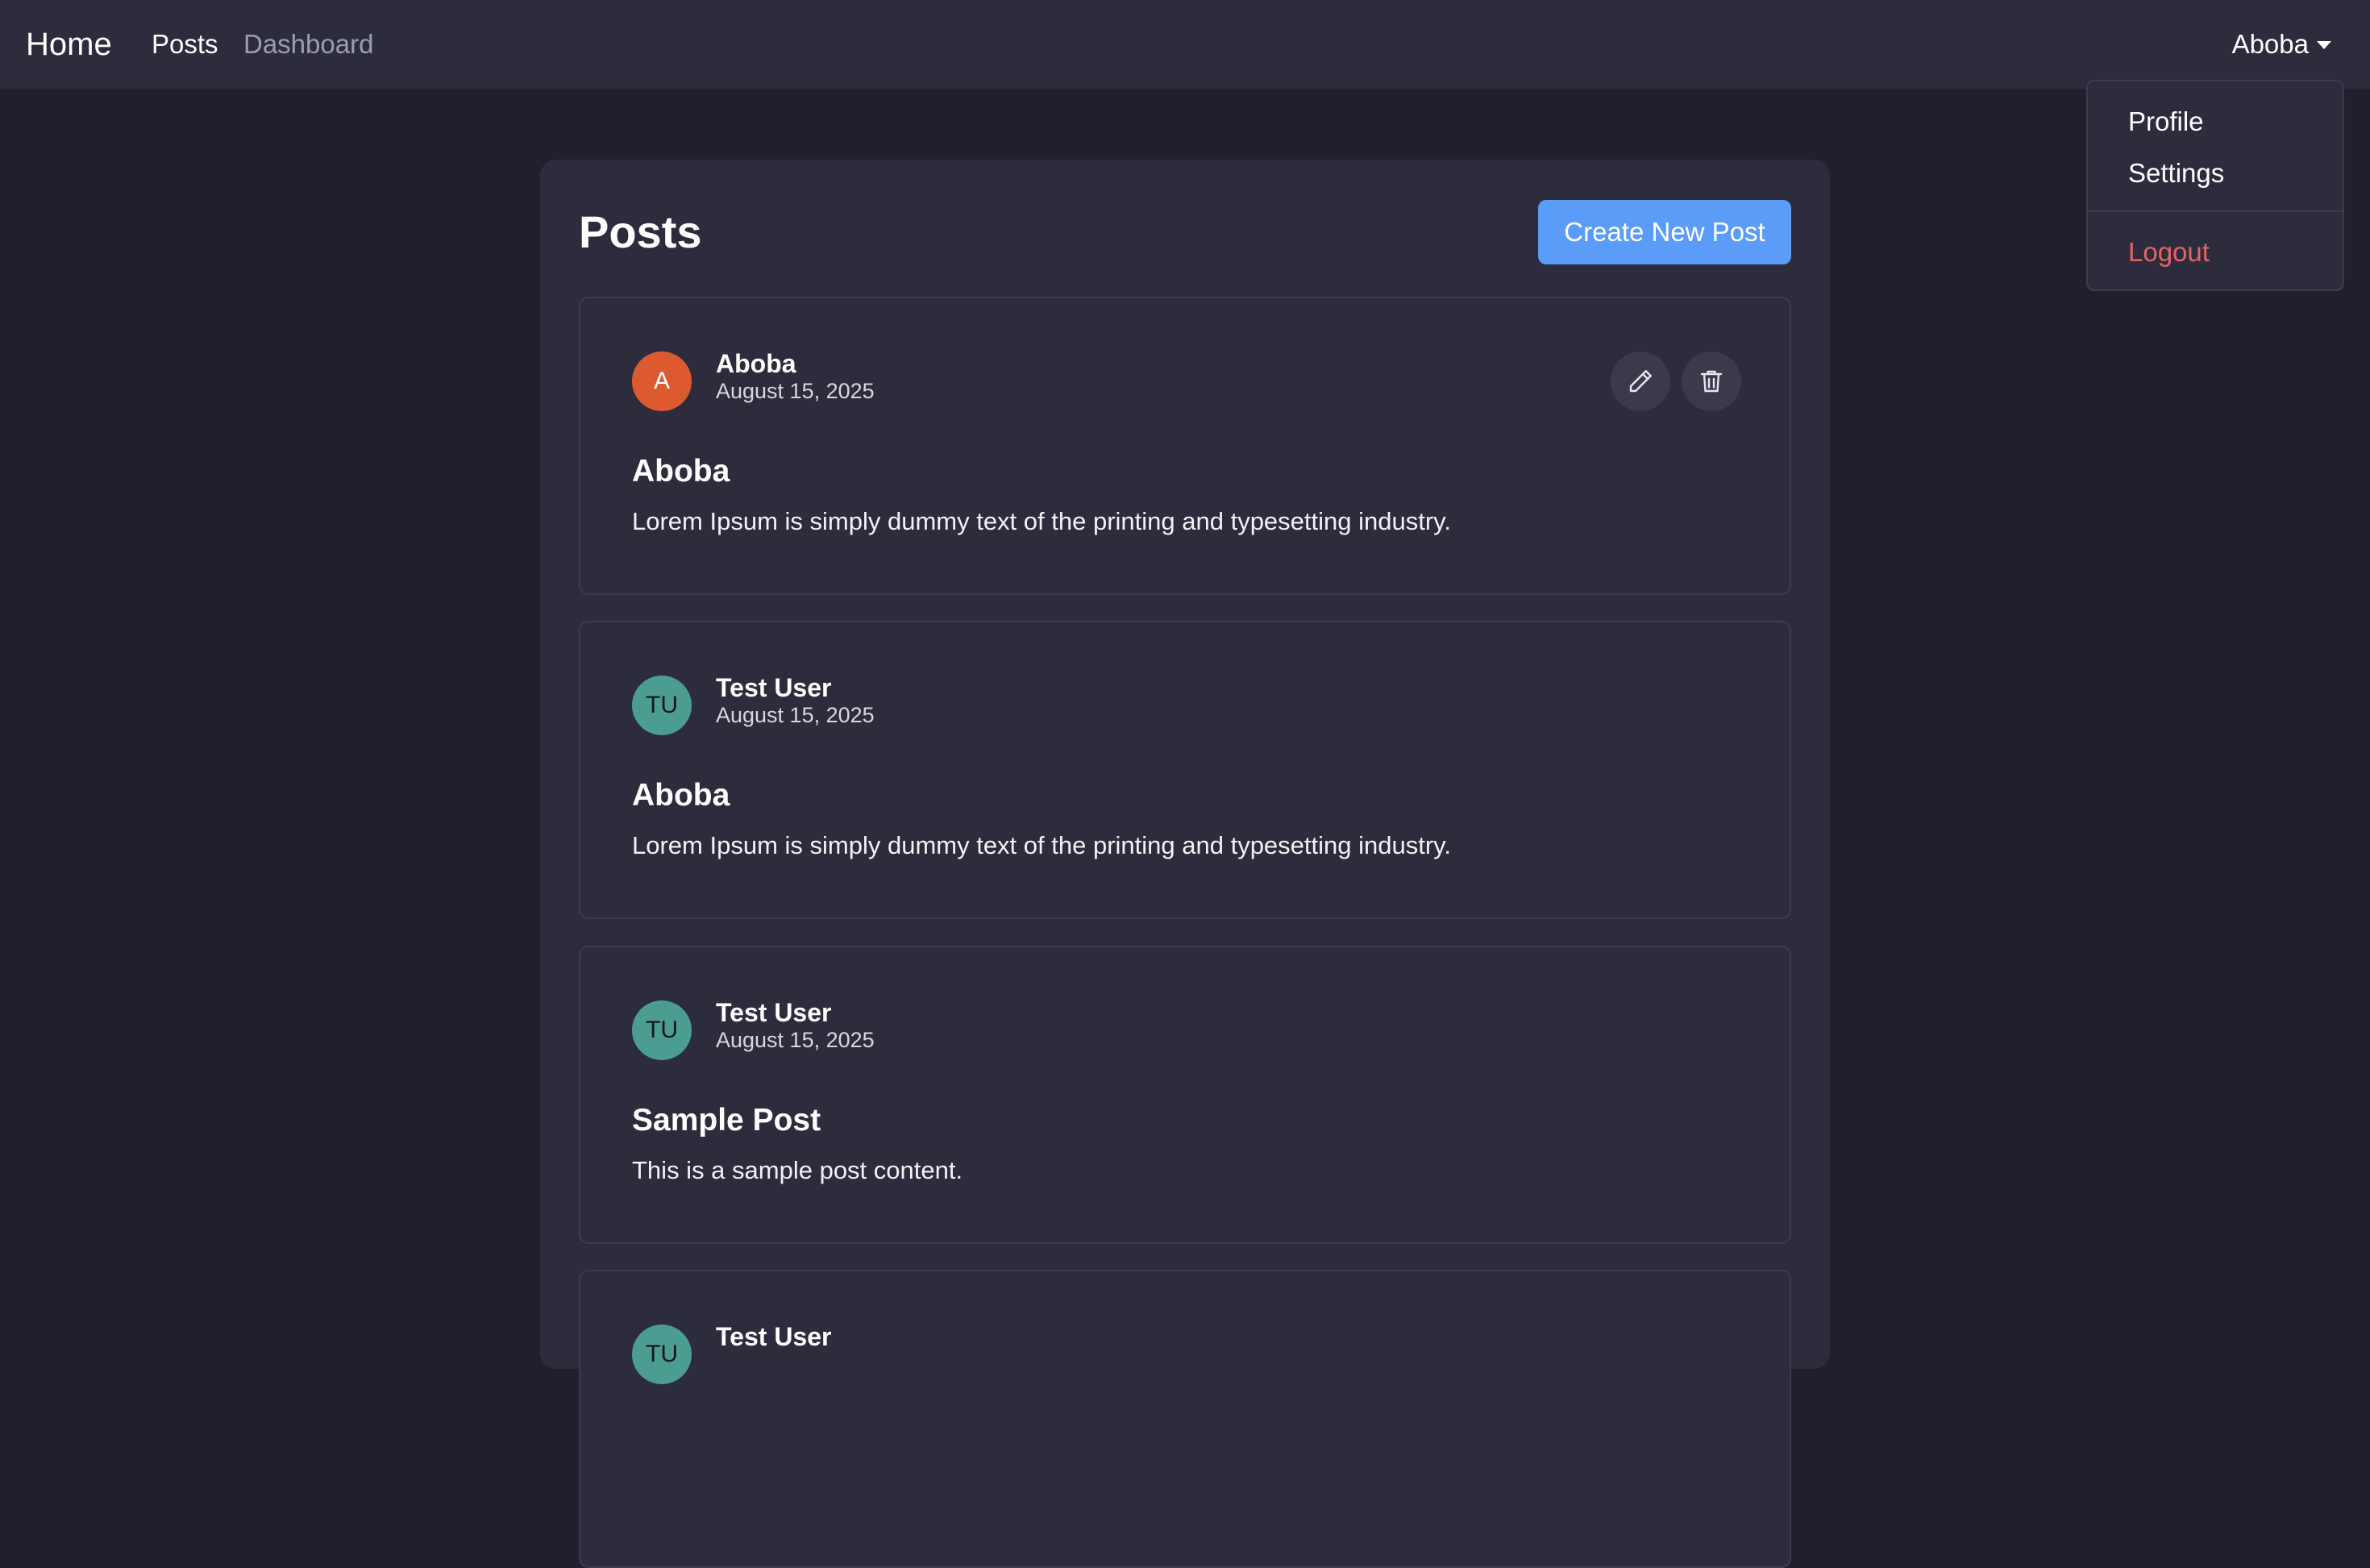 The height and width of the screenshot is (1568, 2370). I want to click on trash-icon, so click(1711, 381).